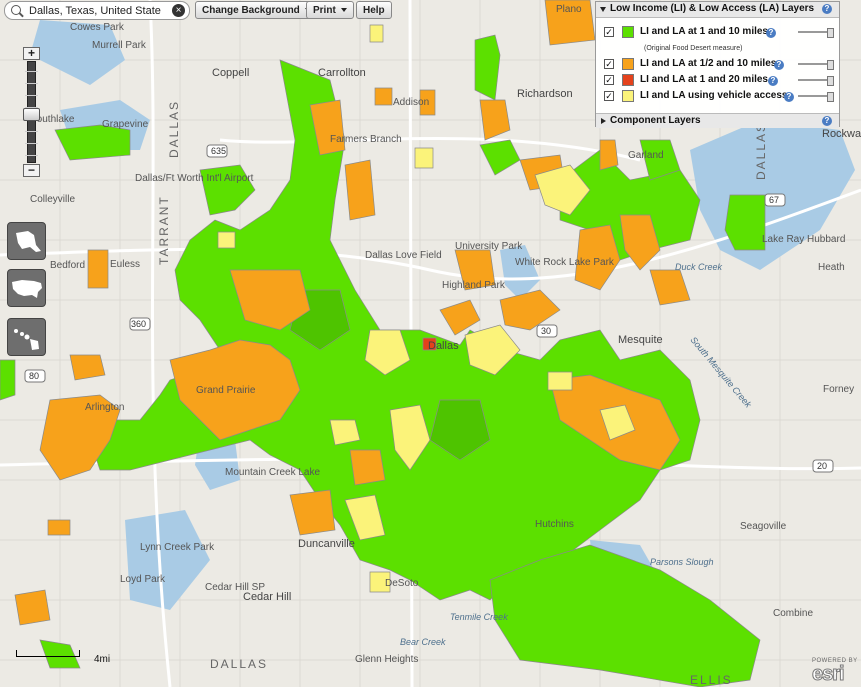 Image resolution: width=861 pixels, height=687 pixels. What do you see at coordinates (489, 246) in the screenshot?
I see `svg-text: University Park` at bounding box center [489, 246].